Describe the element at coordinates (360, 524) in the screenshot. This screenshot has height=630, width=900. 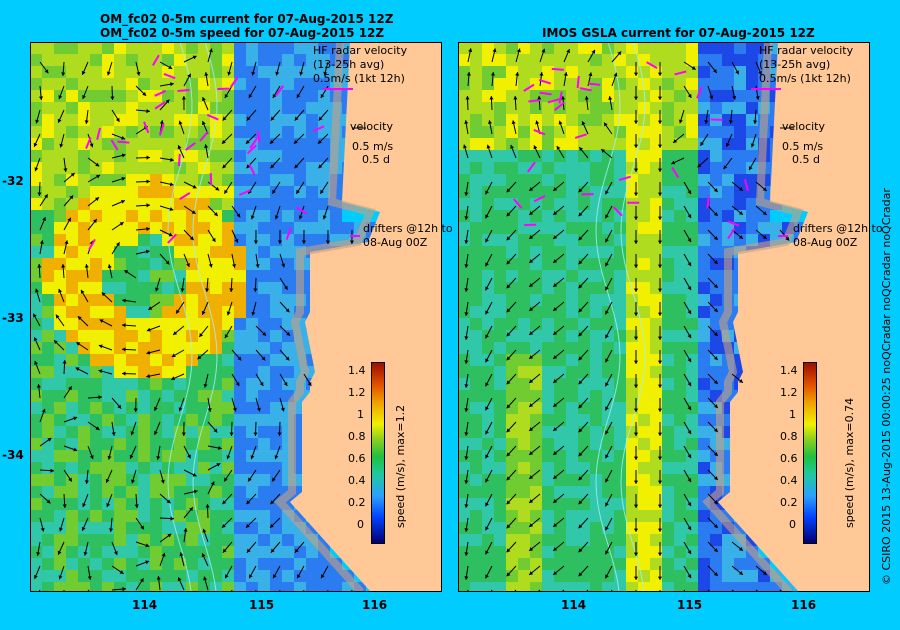
I see `left-colorbar-tick: 0` at that location.